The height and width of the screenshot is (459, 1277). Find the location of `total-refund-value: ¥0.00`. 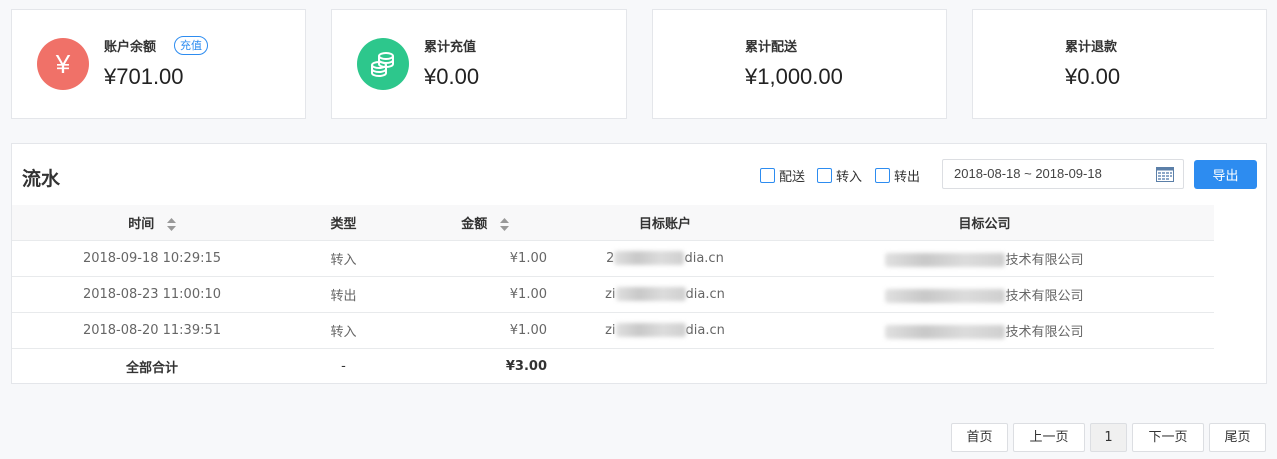

total-refund-value: ¥0.00 is located at coordinates (1093, 76).